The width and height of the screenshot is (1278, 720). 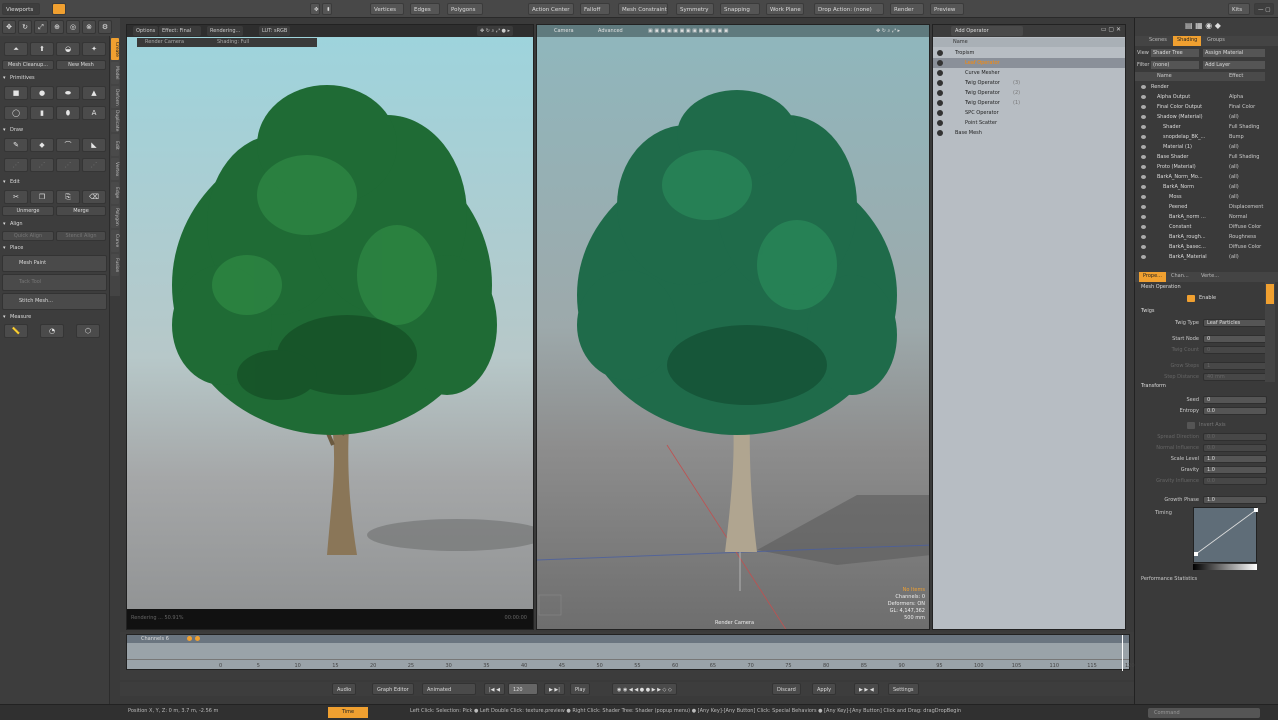 What do you see at coordinates (81, 65) in the screenshot?
I see `new-mesh-button: New Mesh` at bounding box center [81, 65].